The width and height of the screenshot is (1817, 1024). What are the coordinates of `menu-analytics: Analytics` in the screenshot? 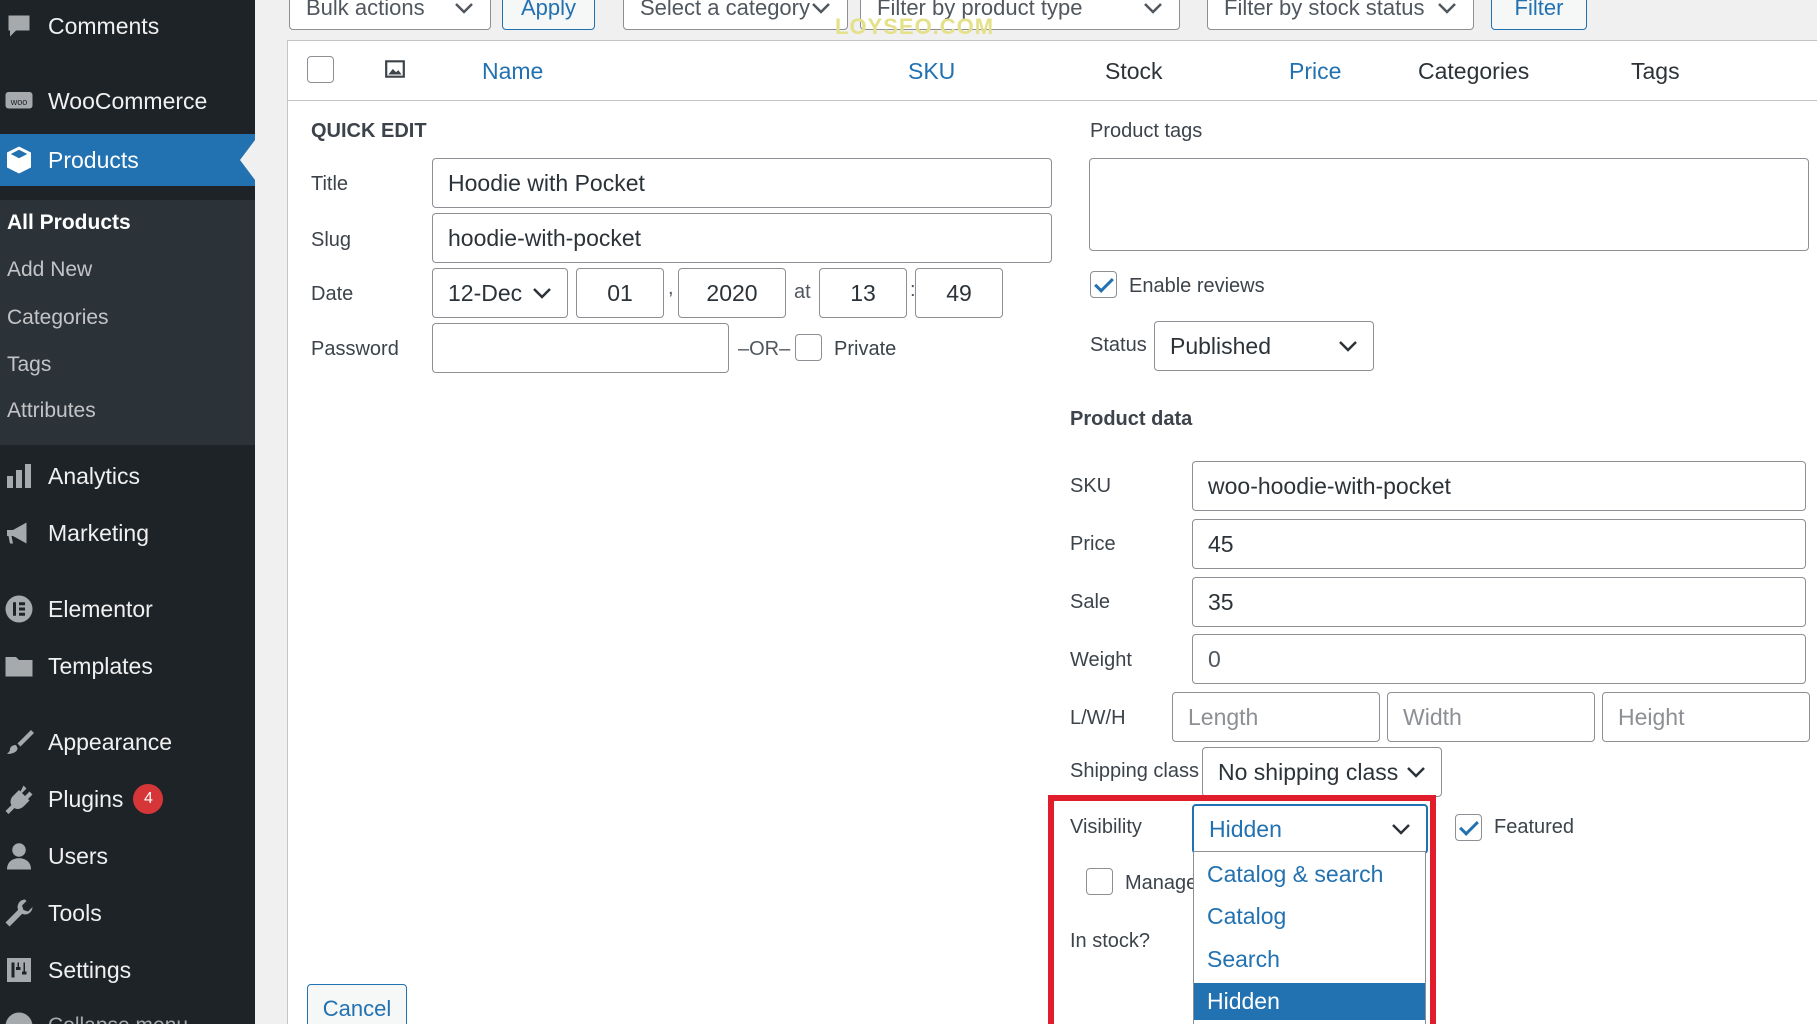 It's located at (127, 476).